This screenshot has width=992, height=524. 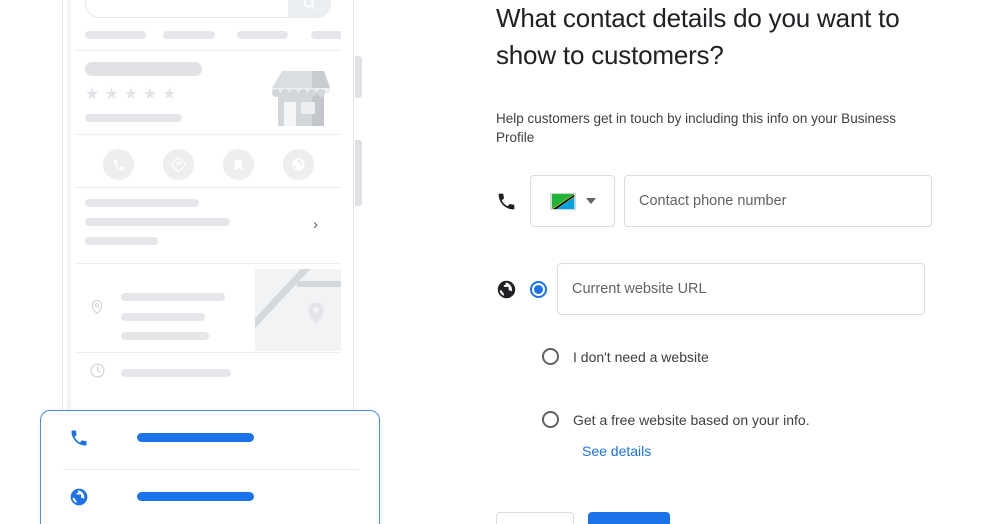 I want to click on chevron-down-icon, so click(x=590, y=201).